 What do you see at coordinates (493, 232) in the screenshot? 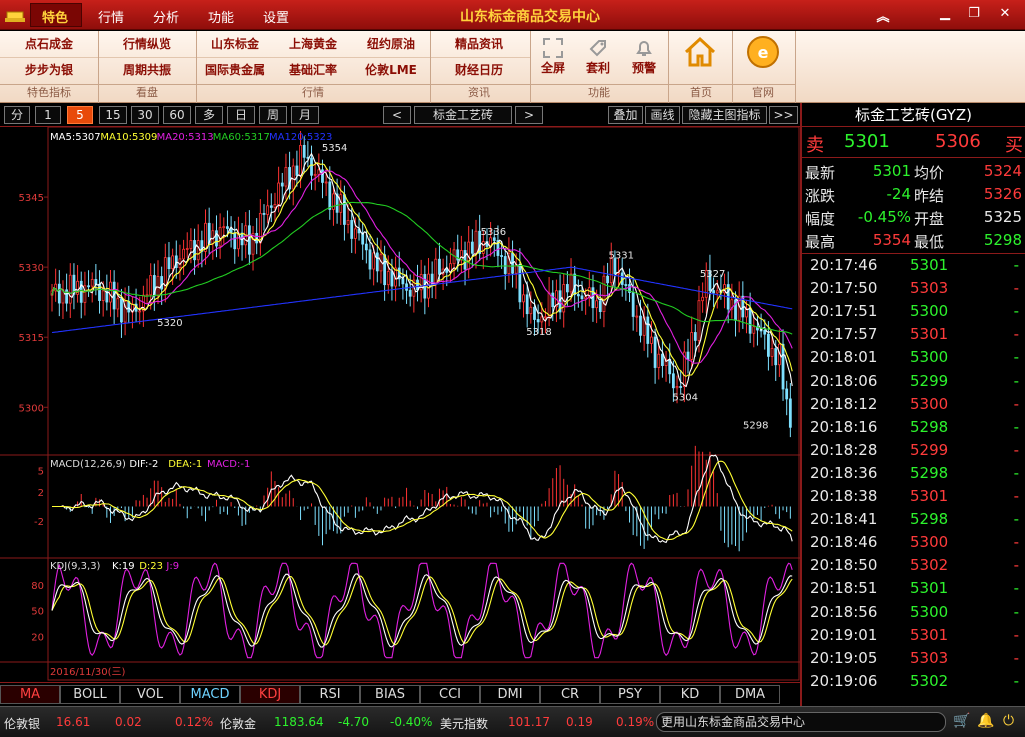
I see `price-annotation: 5336` at bounding box center [493, 232].